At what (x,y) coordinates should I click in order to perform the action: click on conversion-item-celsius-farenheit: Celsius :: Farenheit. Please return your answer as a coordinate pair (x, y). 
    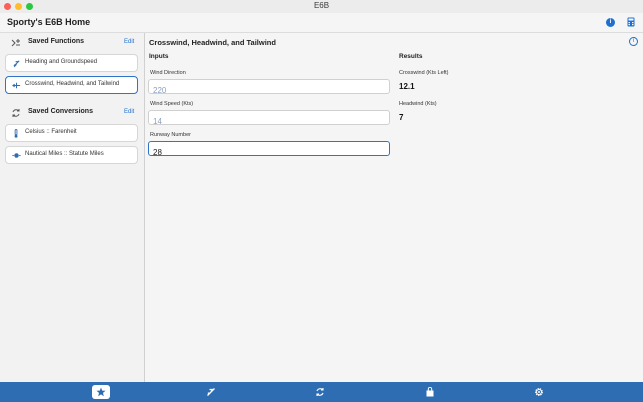
    Looking at the image, I should click on (71, 133).